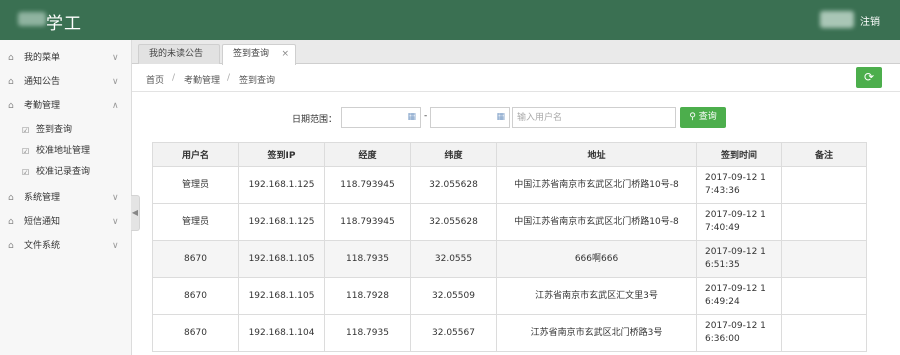 Image resolution: width=900 pixels, height=355 pixels. Describe the element at coordinates (65, 106) in the screenshot. I see `sidebar-item-attendance: ⌂ 考勤管理 ∧` at that location.